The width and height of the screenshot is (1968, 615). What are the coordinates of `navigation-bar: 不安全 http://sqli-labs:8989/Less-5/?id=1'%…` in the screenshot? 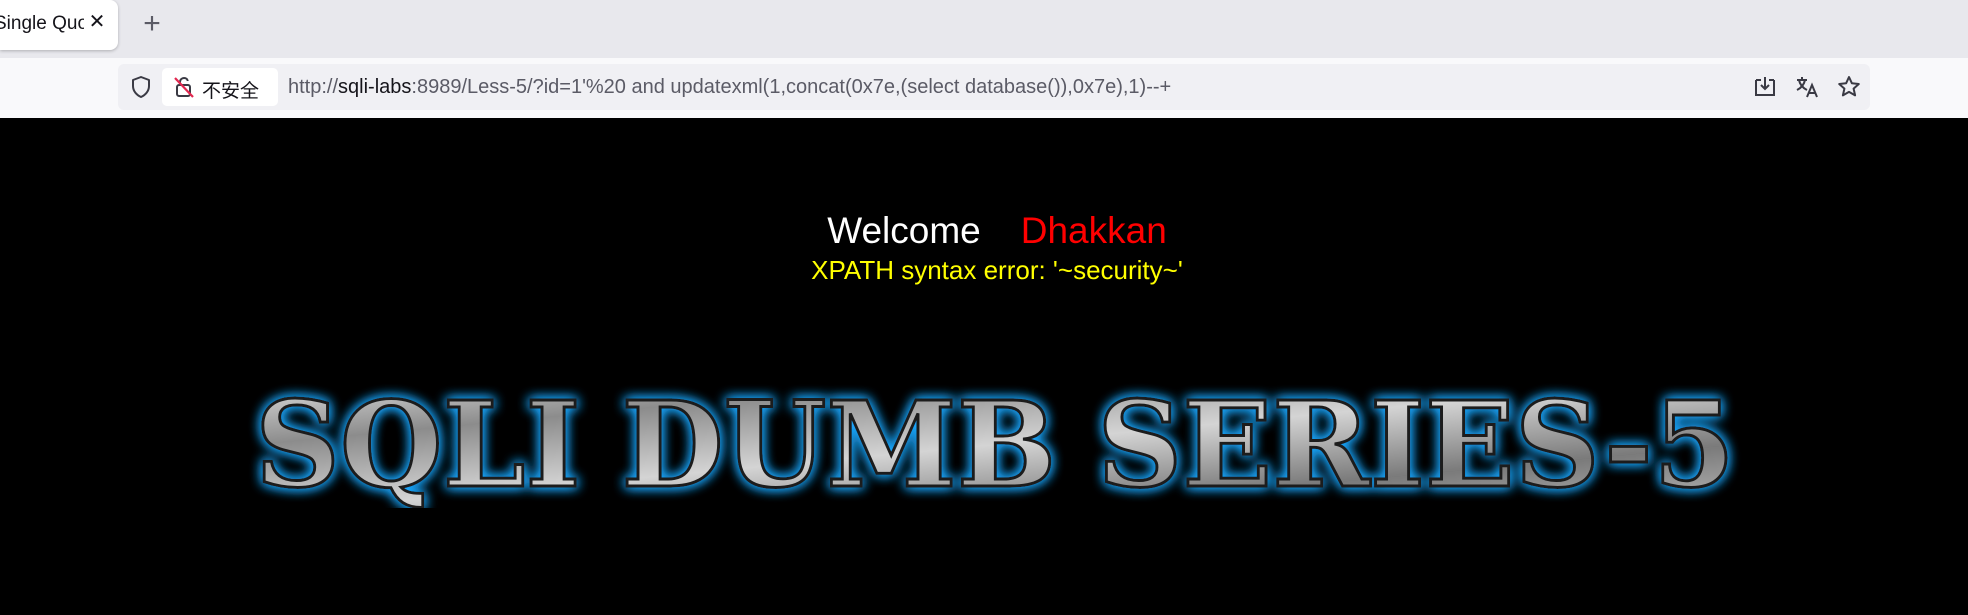 It's located at (984, 88).